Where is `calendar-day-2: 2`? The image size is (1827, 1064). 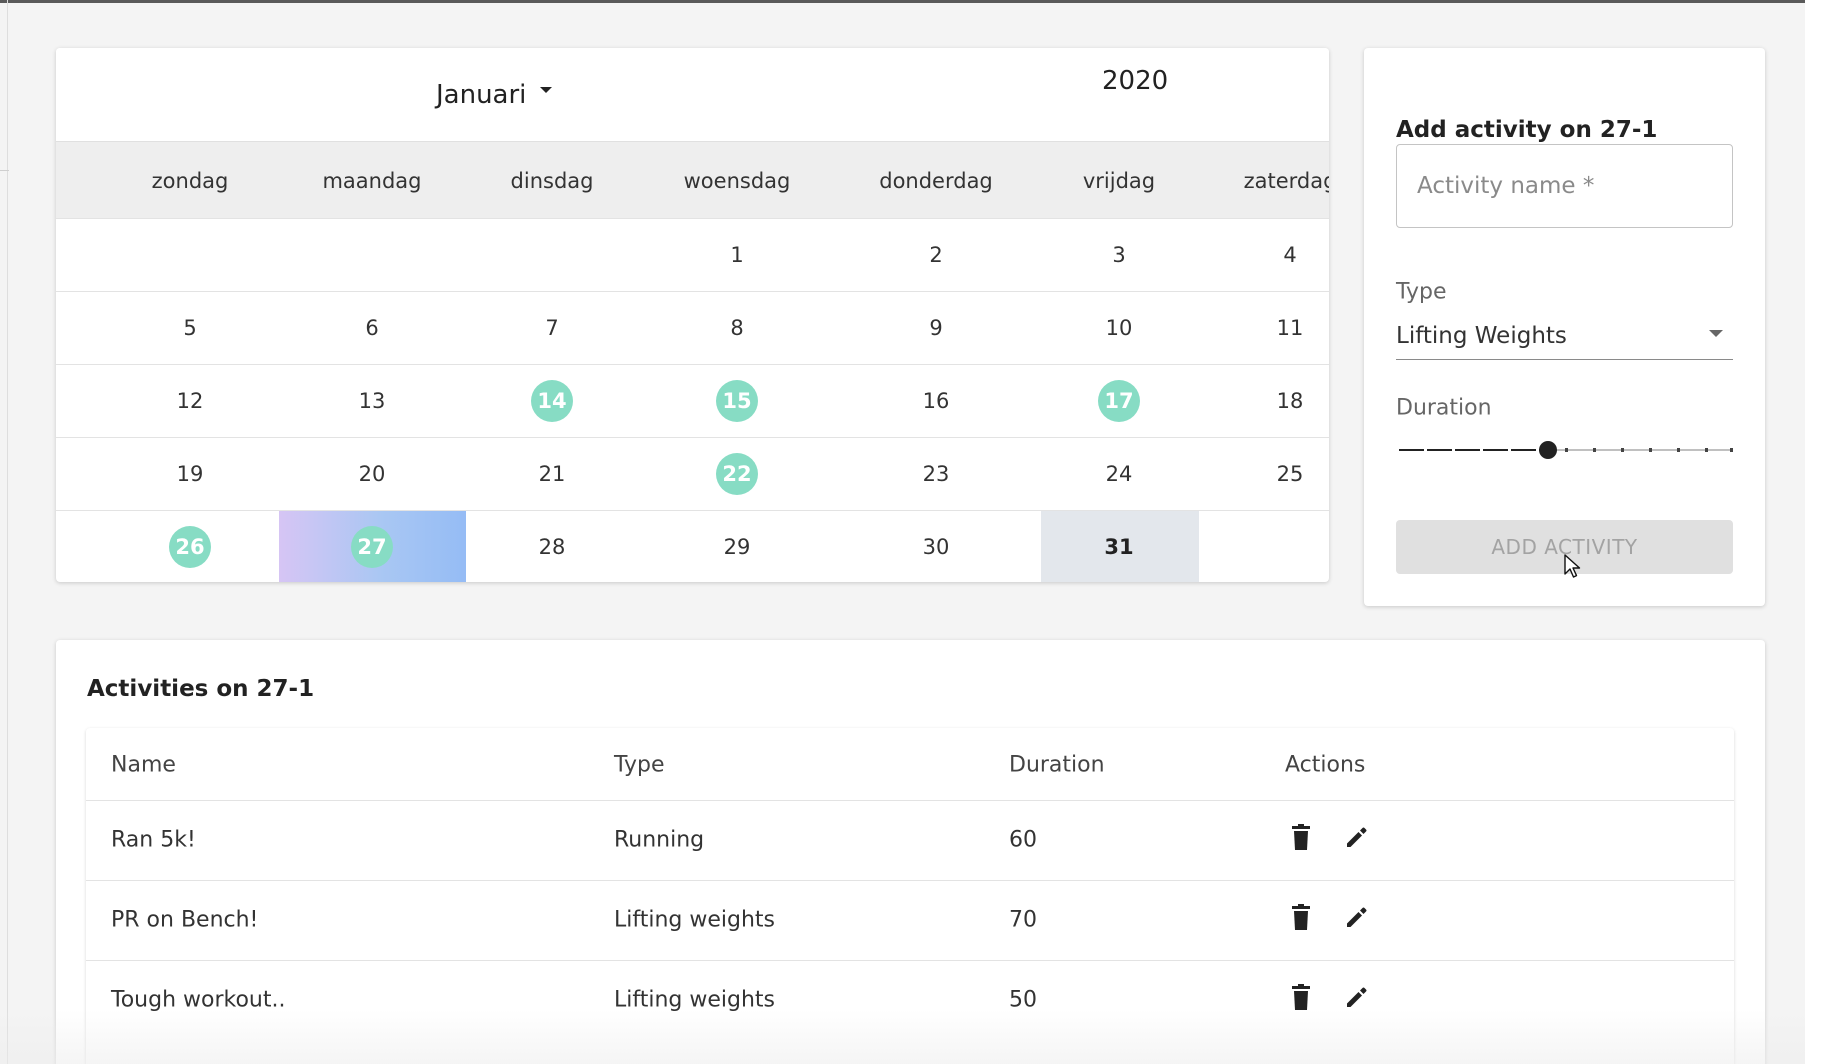 calendar-day-2: 2 is located at coordinates (936, 255).